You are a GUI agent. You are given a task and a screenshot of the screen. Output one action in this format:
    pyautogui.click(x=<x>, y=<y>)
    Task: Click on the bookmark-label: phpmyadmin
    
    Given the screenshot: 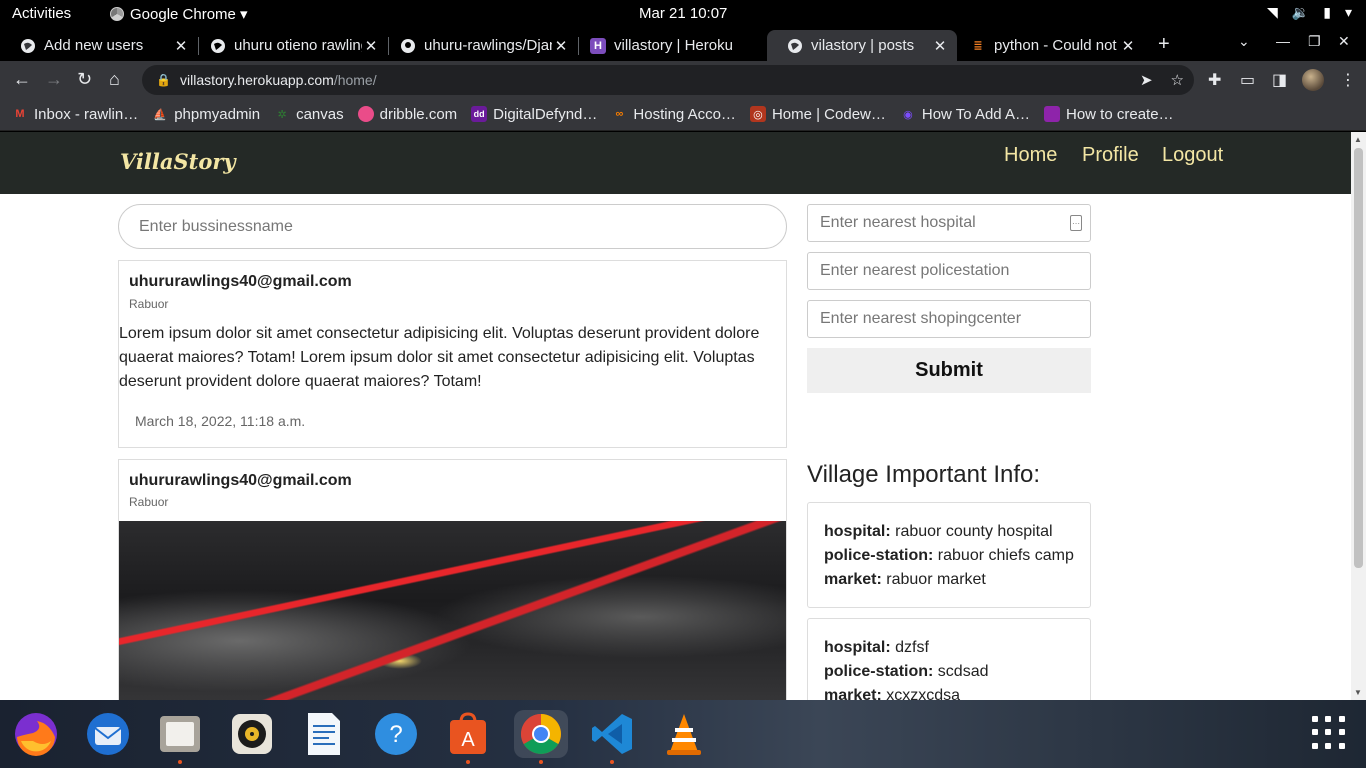 What is the action you would take?
    pyautogui.click(x=217, y=114)
    